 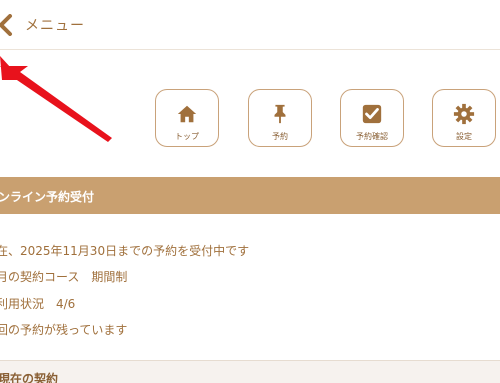 I want to click on chevron-left-icon, so click(x=7, y=25).